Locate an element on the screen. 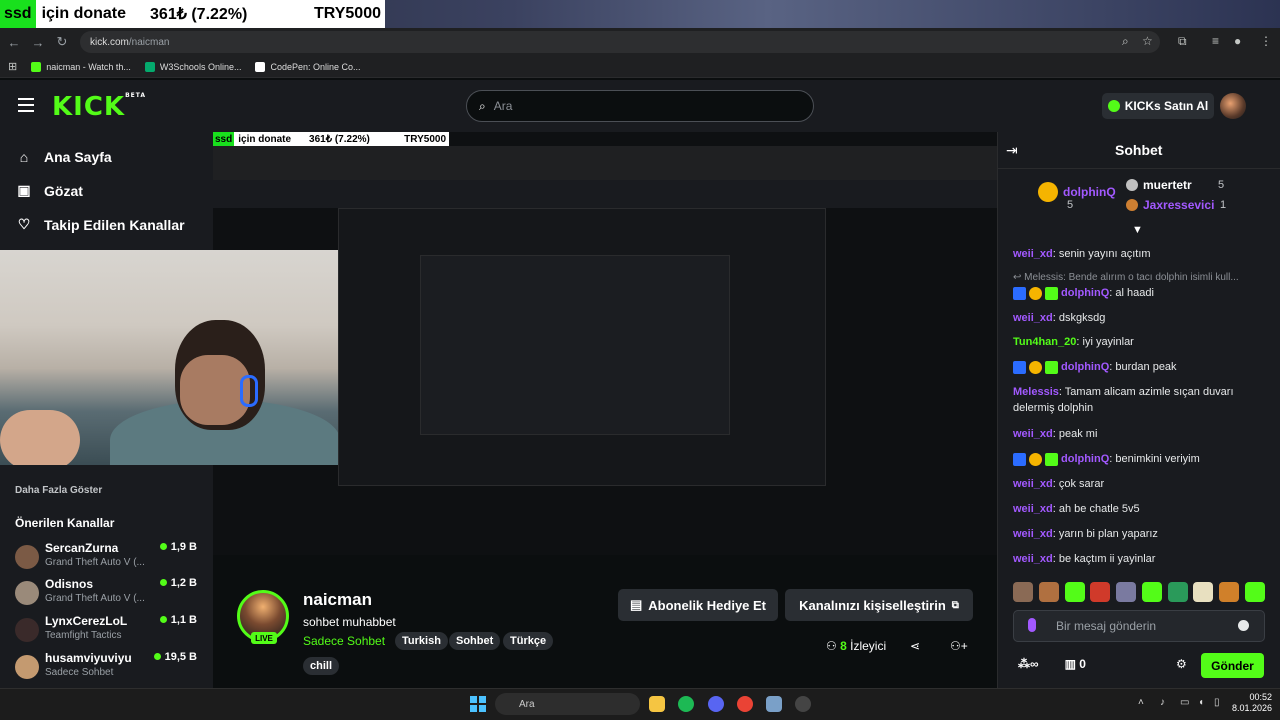  nav-following: ♡ Takip Edilen Kanallar is located at coordinates (100, 224).